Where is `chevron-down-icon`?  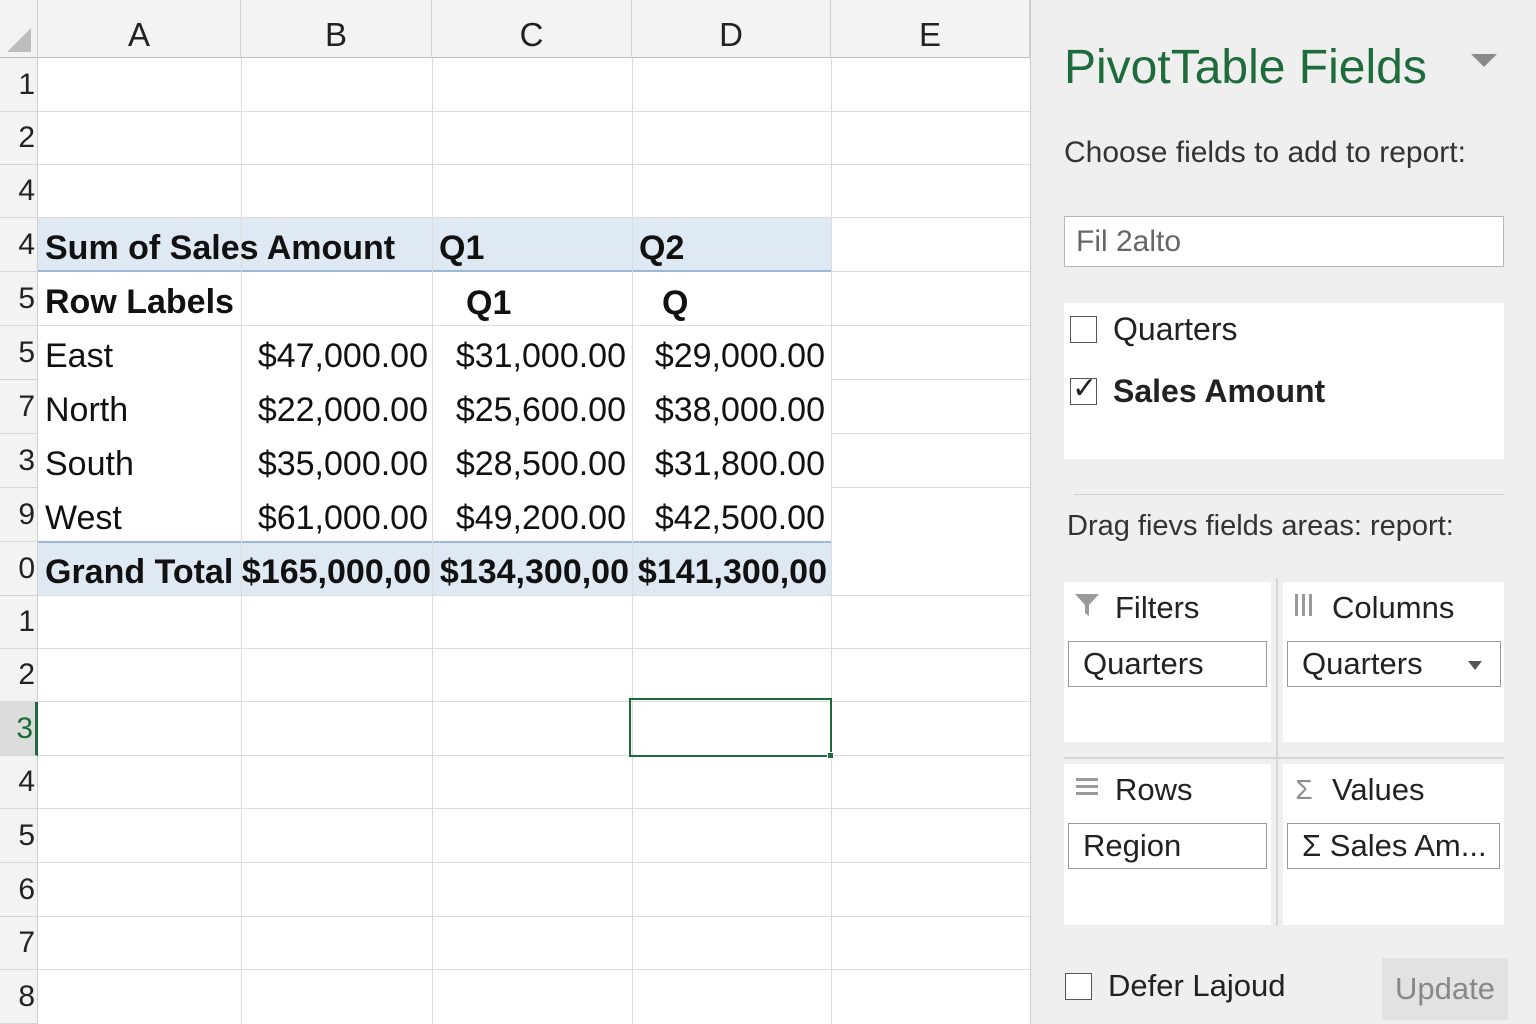
chevron-down-icon is located at coordinates (1475, 665).